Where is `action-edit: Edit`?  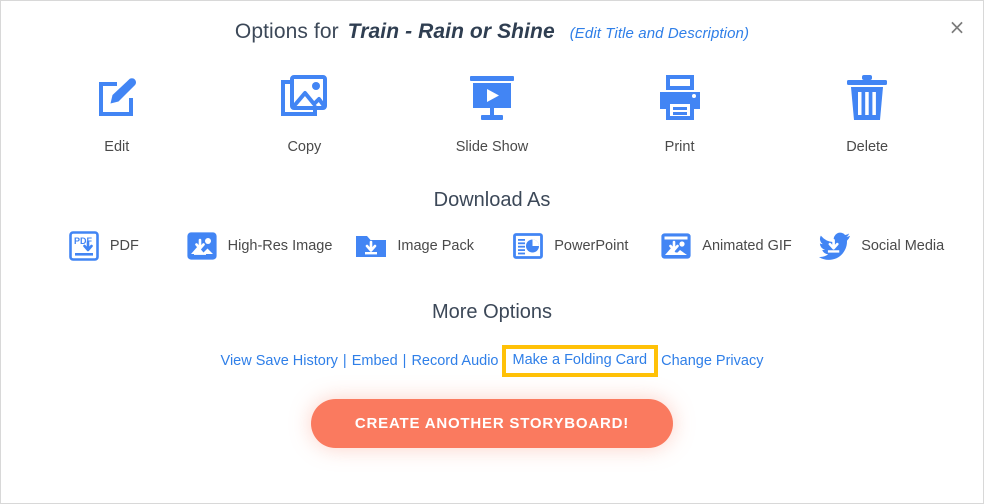 action-edit: Edit is located at coordinates (117, 112).